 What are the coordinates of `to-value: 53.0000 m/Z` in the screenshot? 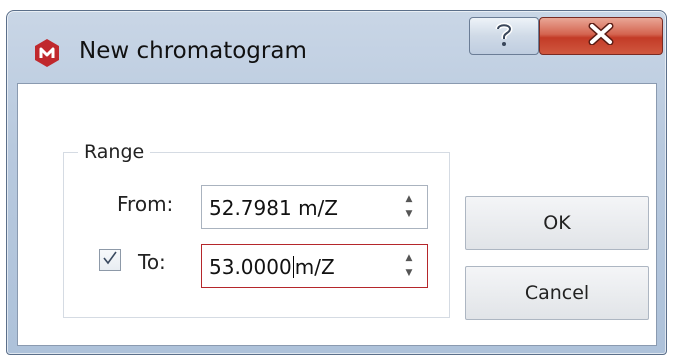 It's located at (272, 267).